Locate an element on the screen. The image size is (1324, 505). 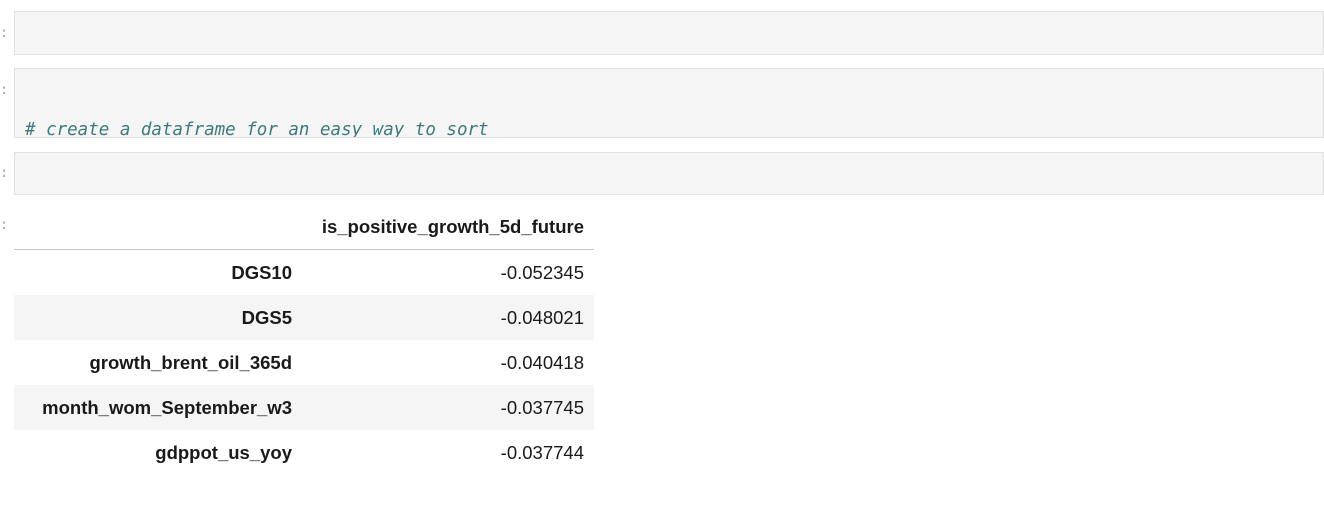
table-row: month_wom_September_w3 -0.037745 is located at coordinates (304, 407).